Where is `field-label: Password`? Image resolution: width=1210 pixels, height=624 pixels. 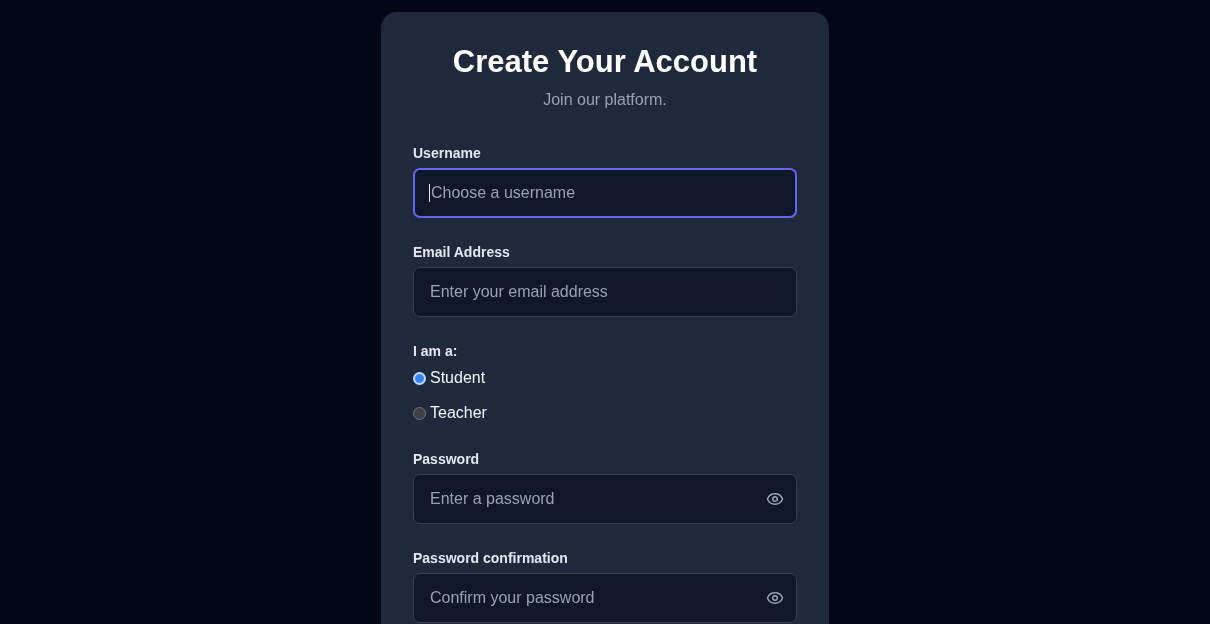 field-label: Password is located at coordinates (446, 459).